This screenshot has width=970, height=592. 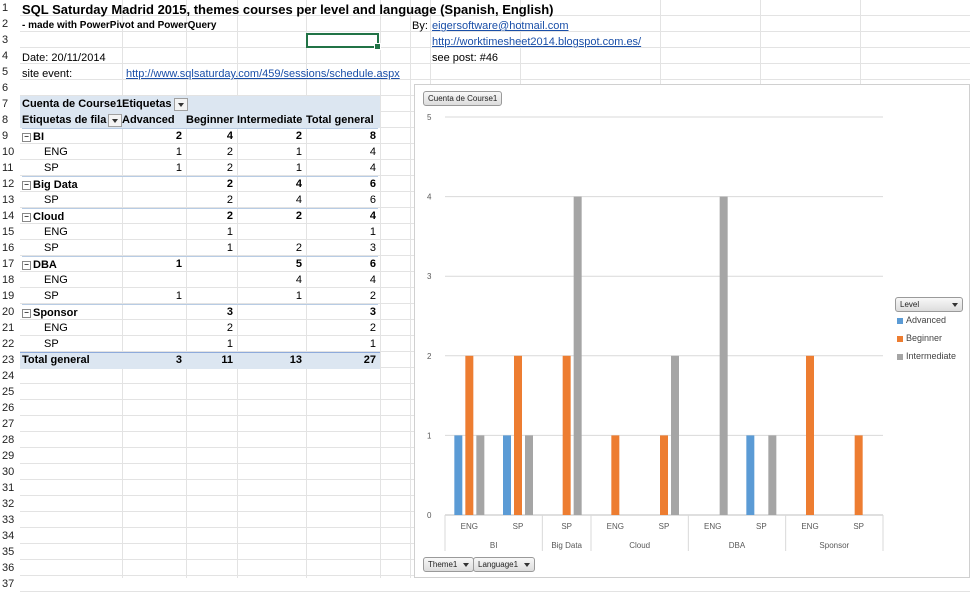 What do you see at coordinates (10, 504) in the screenshot?
I see `row-header: 32` at bounding box center [10, 504].